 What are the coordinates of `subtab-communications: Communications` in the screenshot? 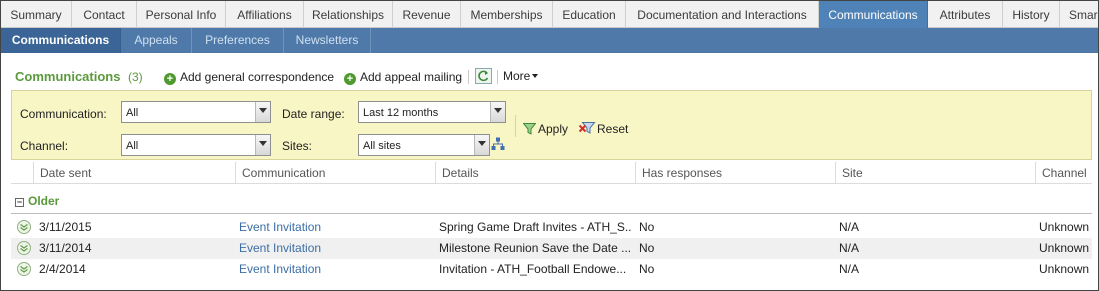 It's located at (61, 40).